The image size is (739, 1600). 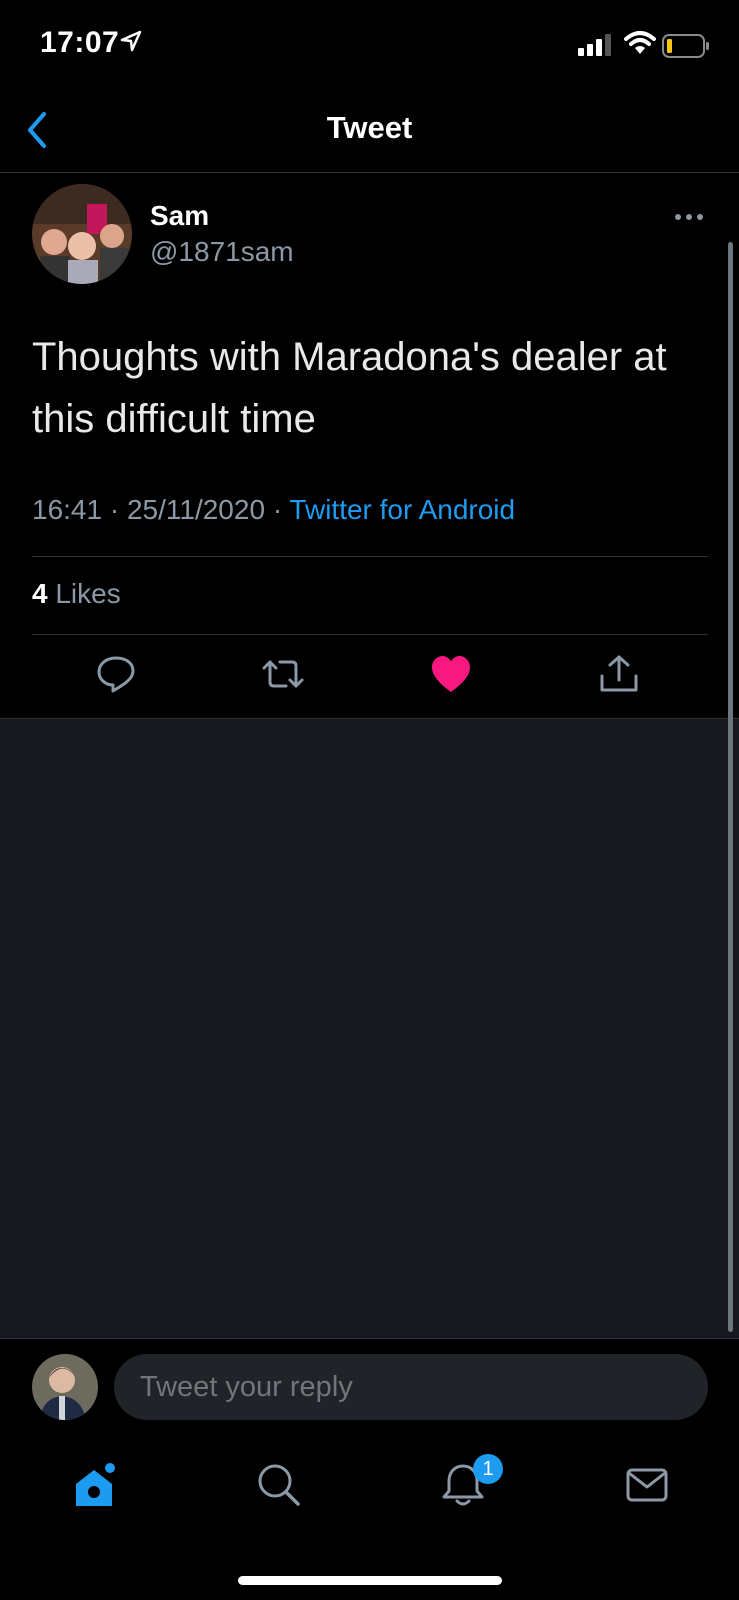 What do you see at coordinates (369, 127) in the screenshot?
I see `page-title: Tweet` at bounding box center [369, 127].